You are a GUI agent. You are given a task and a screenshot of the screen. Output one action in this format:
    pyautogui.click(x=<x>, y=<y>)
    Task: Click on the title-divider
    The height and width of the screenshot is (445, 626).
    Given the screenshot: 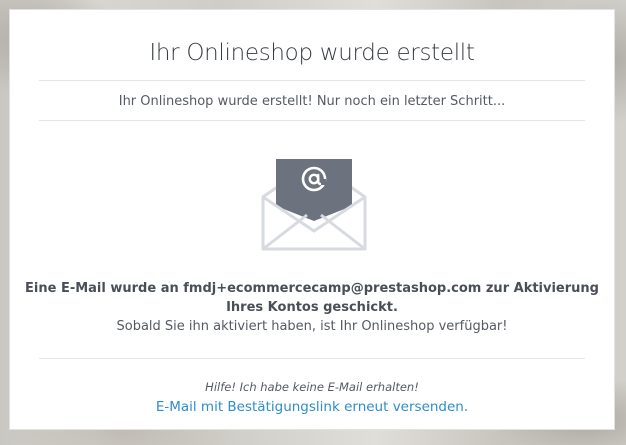 What is the action you would take?
    pyautogui.click(x=312, y=80)
    